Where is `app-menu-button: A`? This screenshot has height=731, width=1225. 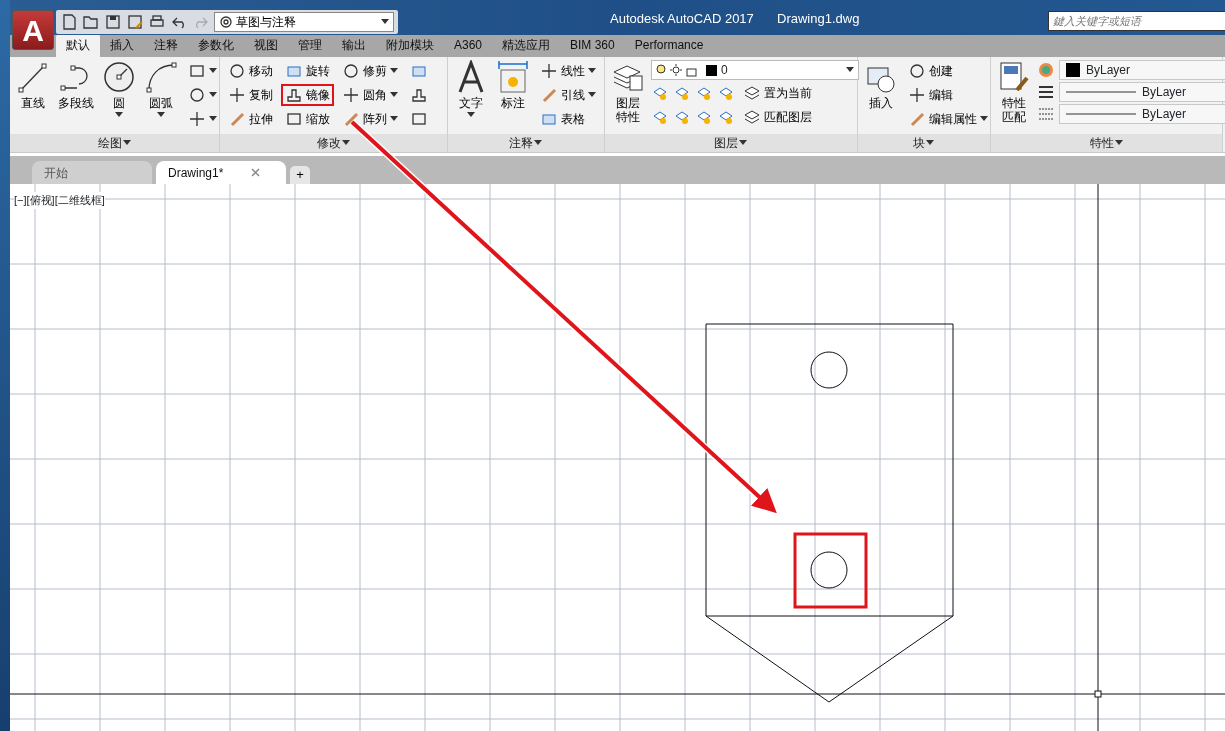
app-menu-button: A is located at coordinates (33, 30).